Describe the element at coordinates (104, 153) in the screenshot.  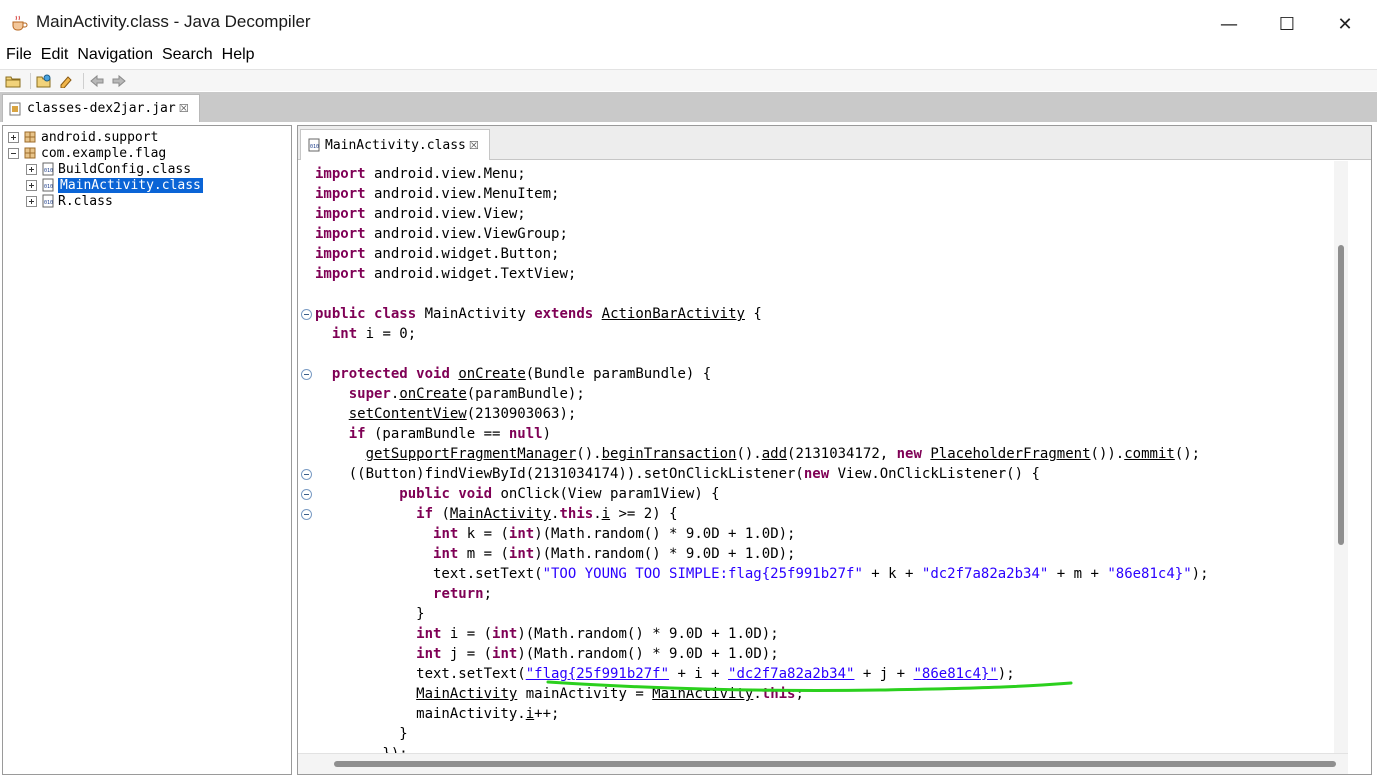
I see `tree-item-label: com.example.flag` at that location.